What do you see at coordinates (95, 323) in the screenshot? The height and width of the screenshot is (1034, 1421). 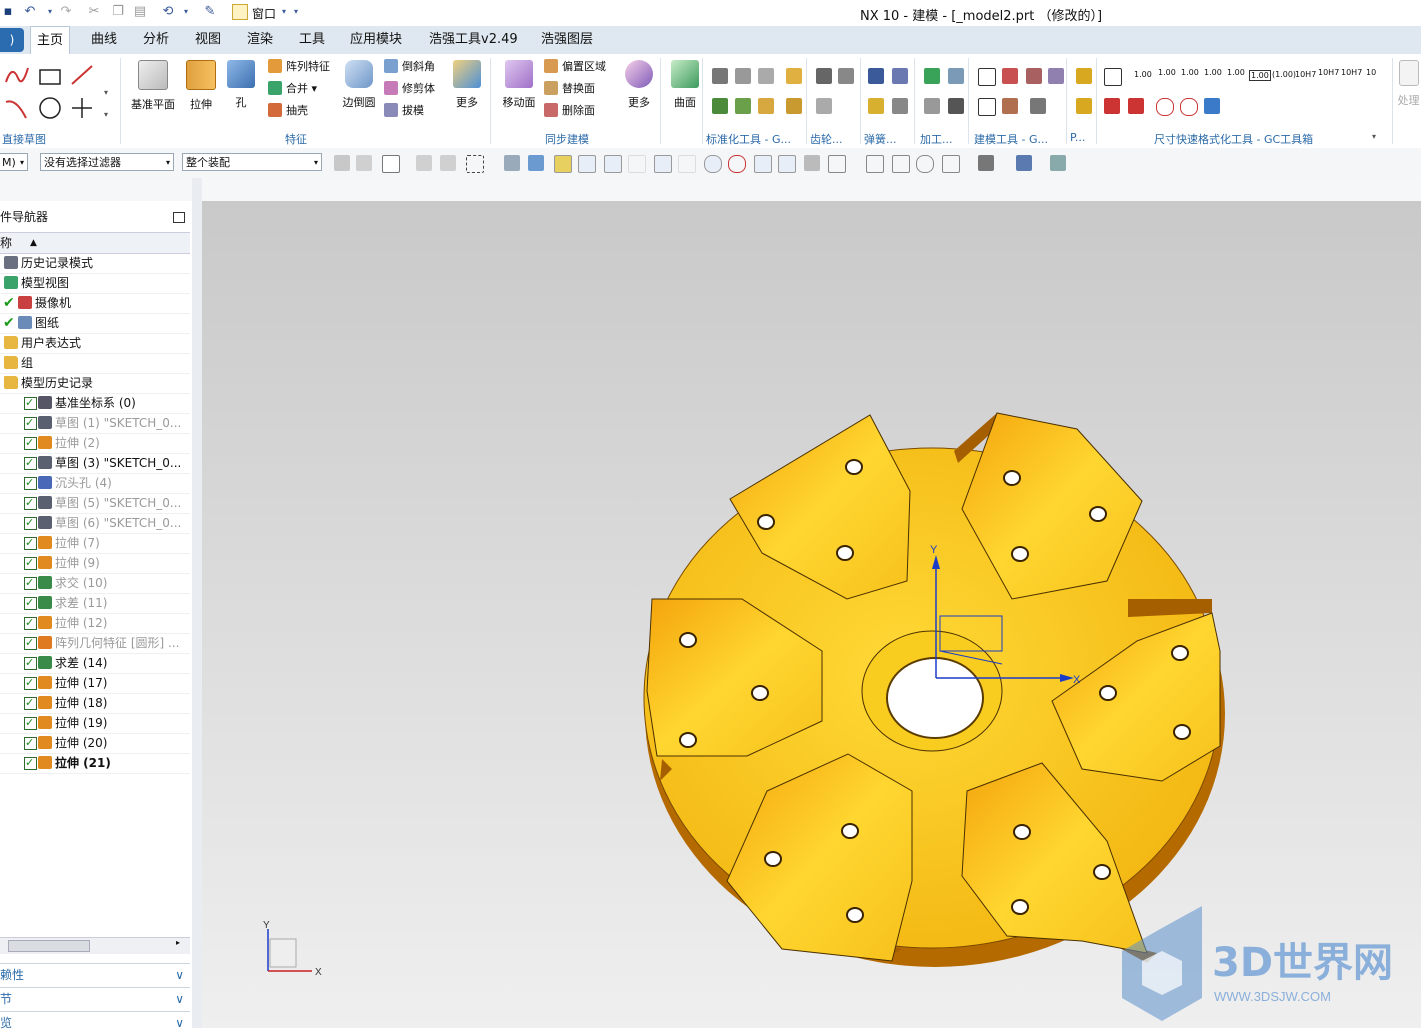 I see `tree-row: ✔ 图纸` at bounding box center [95, 323].